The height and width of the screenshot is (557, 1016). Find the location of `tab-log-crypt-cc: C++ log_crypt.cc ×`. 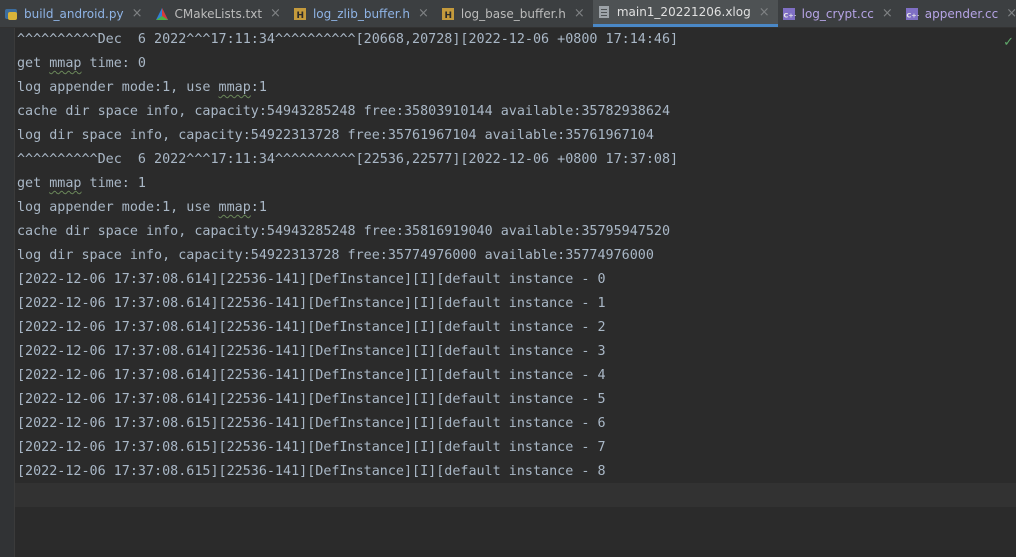

tab-log-crypt-cc: C++ log_crypt.cc × is located at coordinates (839, 13).